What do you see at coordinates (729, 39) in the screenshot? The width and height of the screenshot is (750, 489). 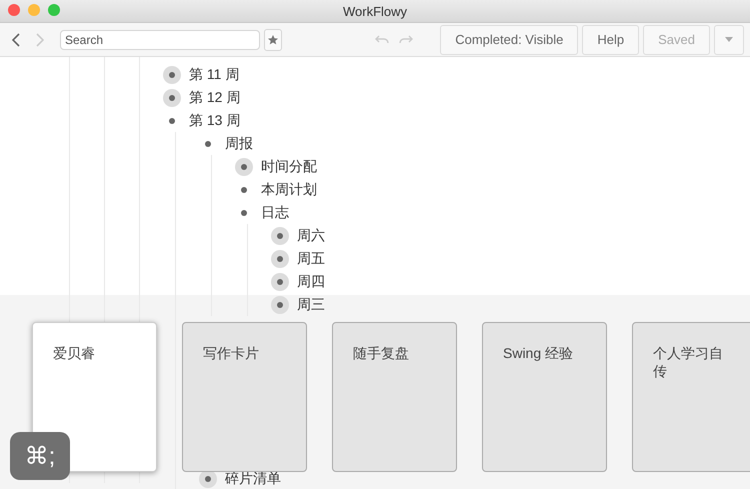 I see `caret-icon` at bounding box center [729, 39].